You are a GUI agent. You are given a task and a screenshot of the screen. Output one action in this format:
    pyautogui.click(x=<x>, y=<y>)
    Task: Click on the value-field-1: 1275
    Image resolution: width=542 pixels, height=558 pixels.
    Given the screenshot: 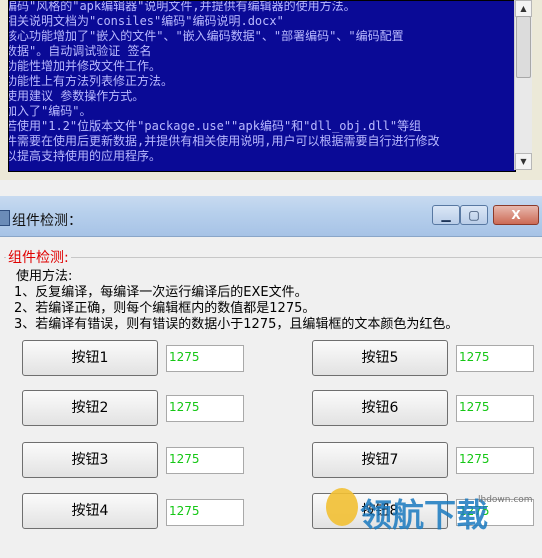 What is the action you would take?
    pyautogui.click(x=205, y=358)
    